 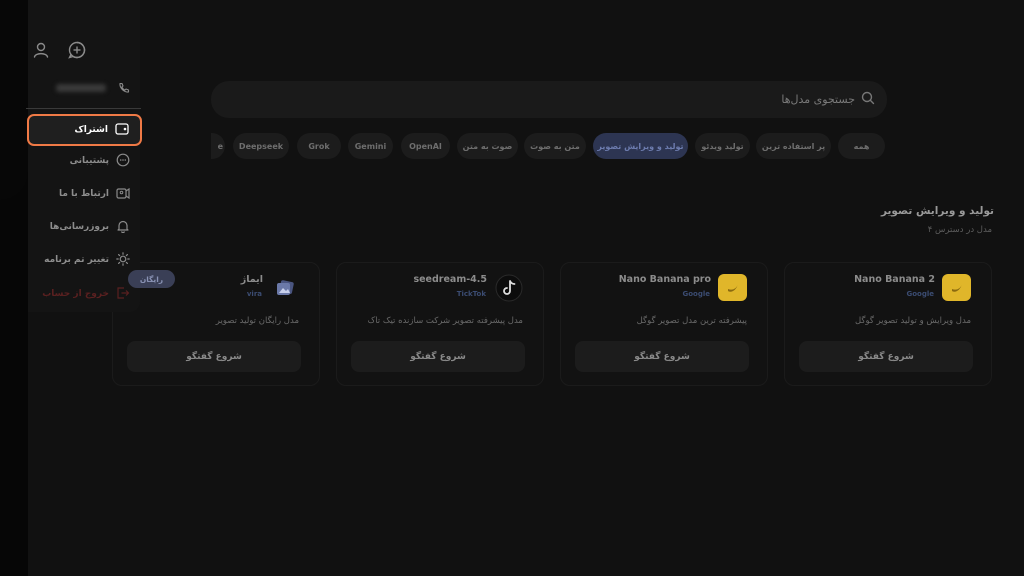 I want to click on sidebar-item-label: بروزرسانی‌ها, so click(x=79, y=227).